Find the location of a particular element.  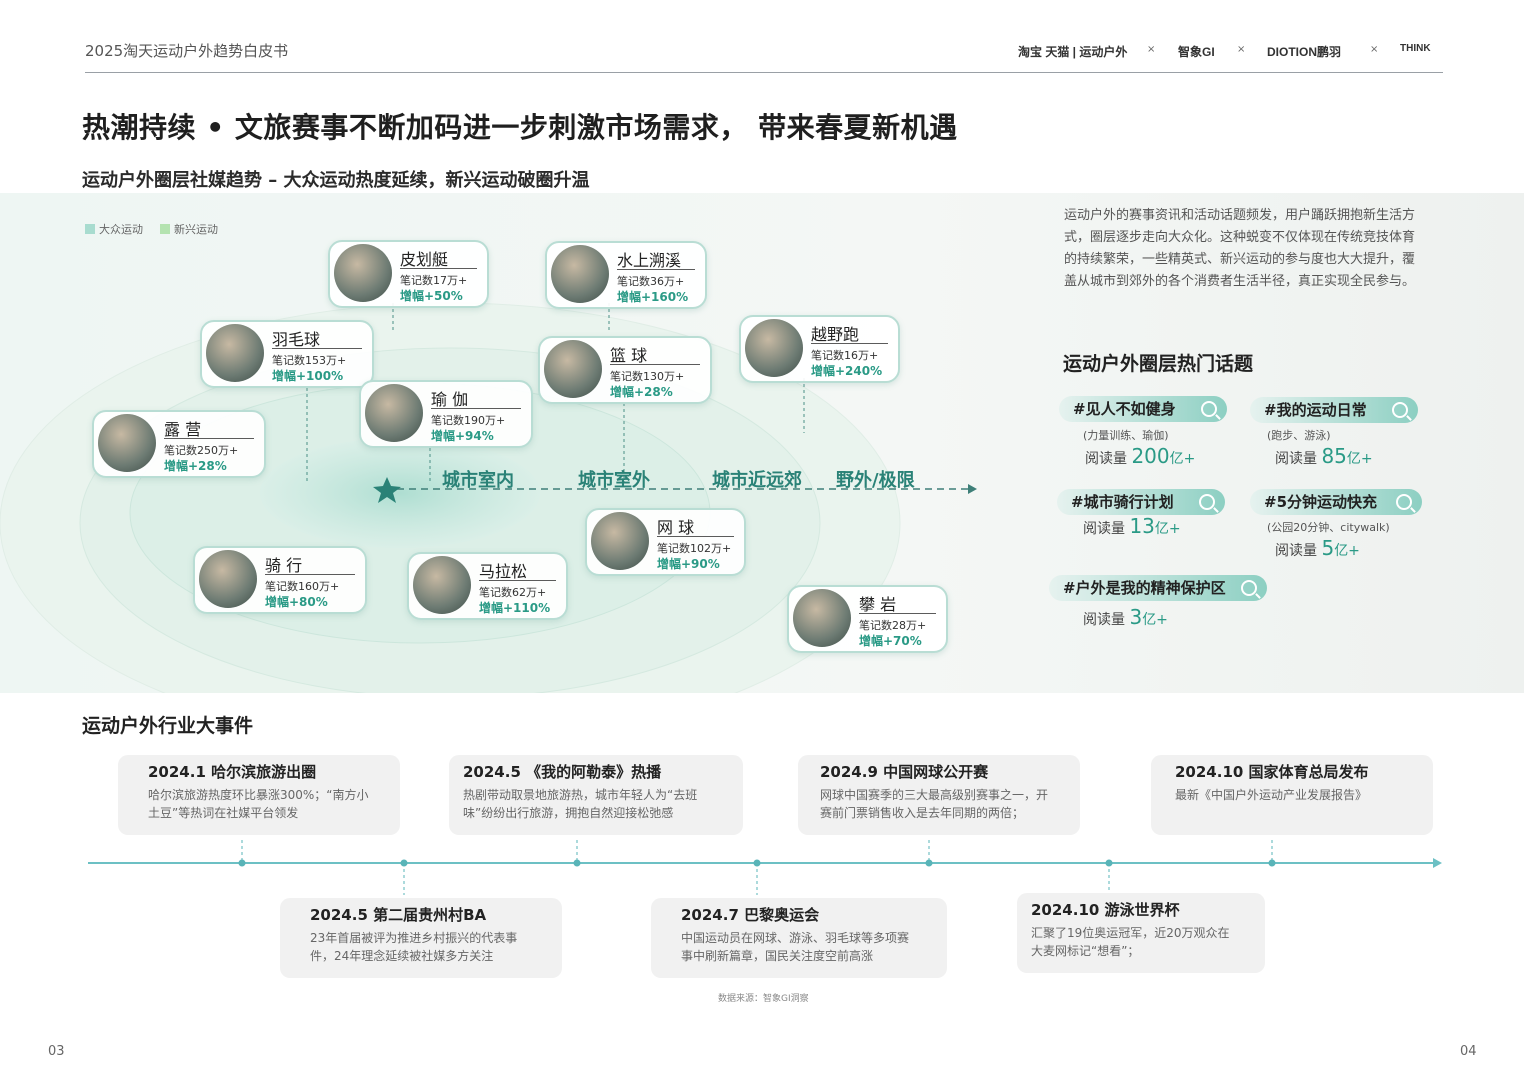

sport-notes: 笔记数190万+ is located at coordinates (468, 420).